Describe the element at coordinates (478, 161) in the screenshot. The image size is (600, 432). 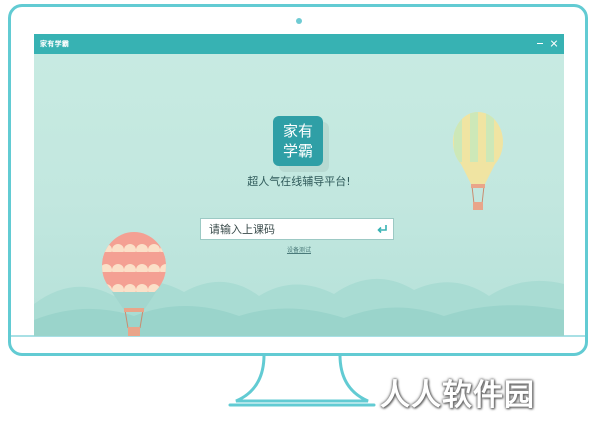
I see `hot-air-balloon-yellow` at that location.